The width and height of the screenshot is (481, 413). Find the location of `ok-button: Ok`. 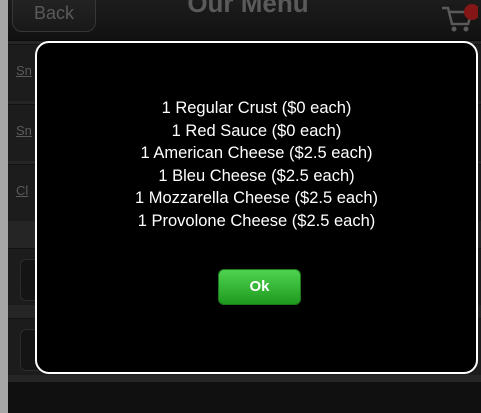

ok-button: Ok is located at coordinates (259, 287).